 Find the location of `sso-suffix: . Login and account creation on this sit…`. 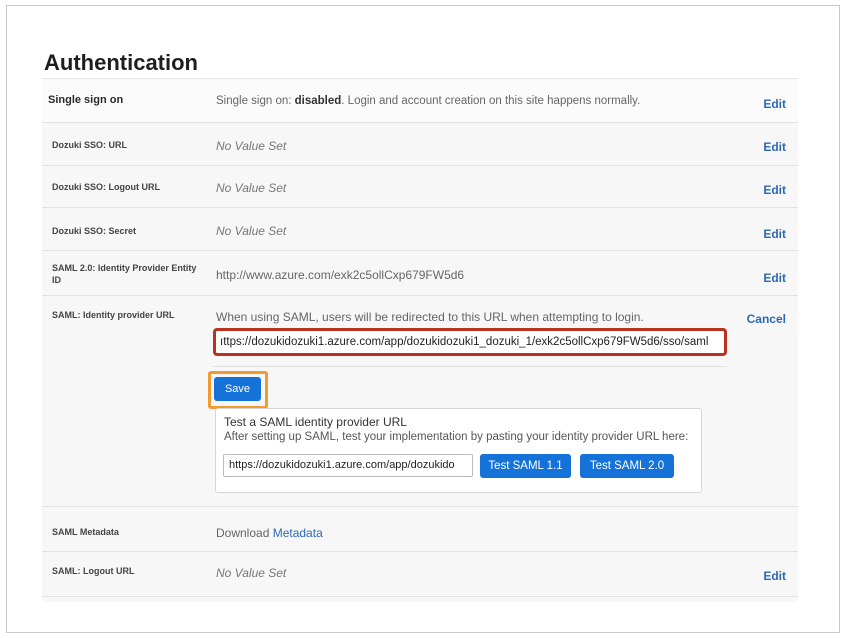

sso-suffix: . Login and account creation on this sit… is located at coordinates (491, 101).